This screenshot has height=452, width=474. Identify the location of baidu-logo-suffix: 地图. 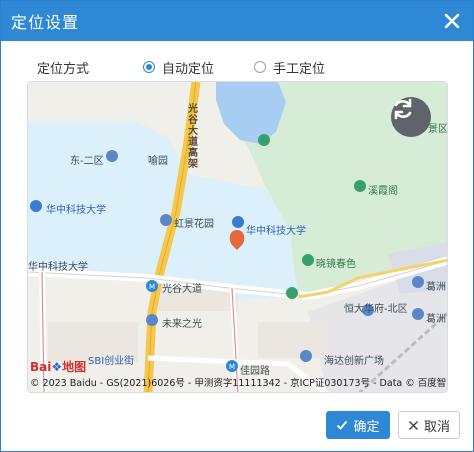
(74, 367).